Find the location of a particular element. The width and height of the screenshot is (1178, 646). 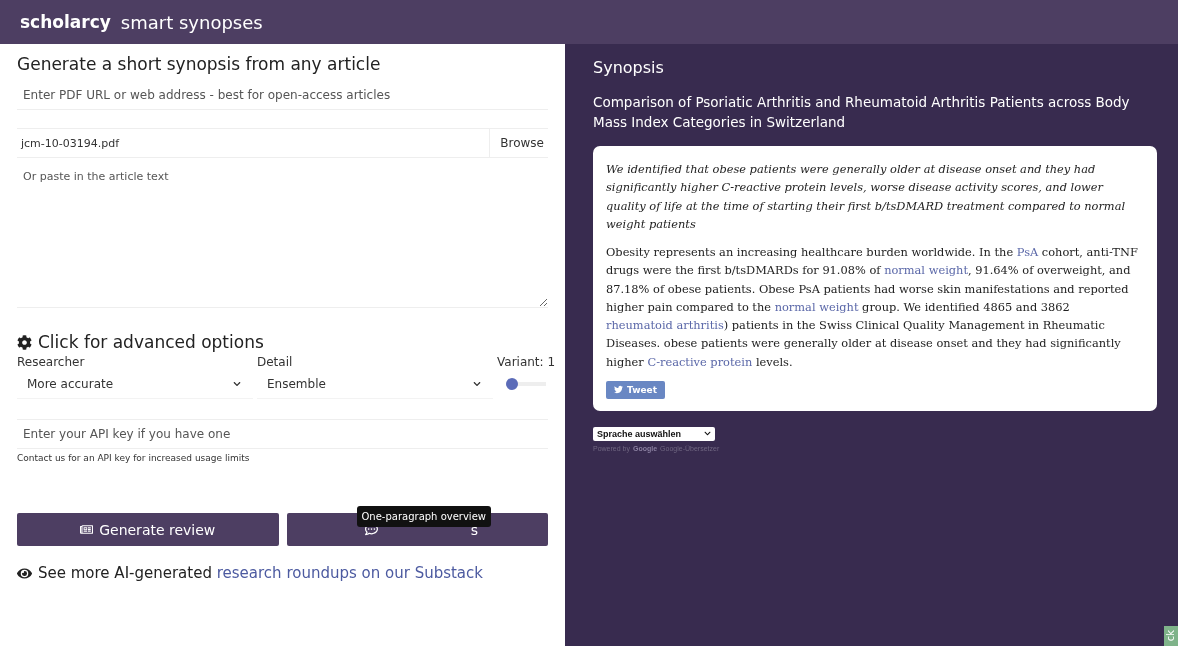

detail-label: Detail is located at coordinates (275, 362).